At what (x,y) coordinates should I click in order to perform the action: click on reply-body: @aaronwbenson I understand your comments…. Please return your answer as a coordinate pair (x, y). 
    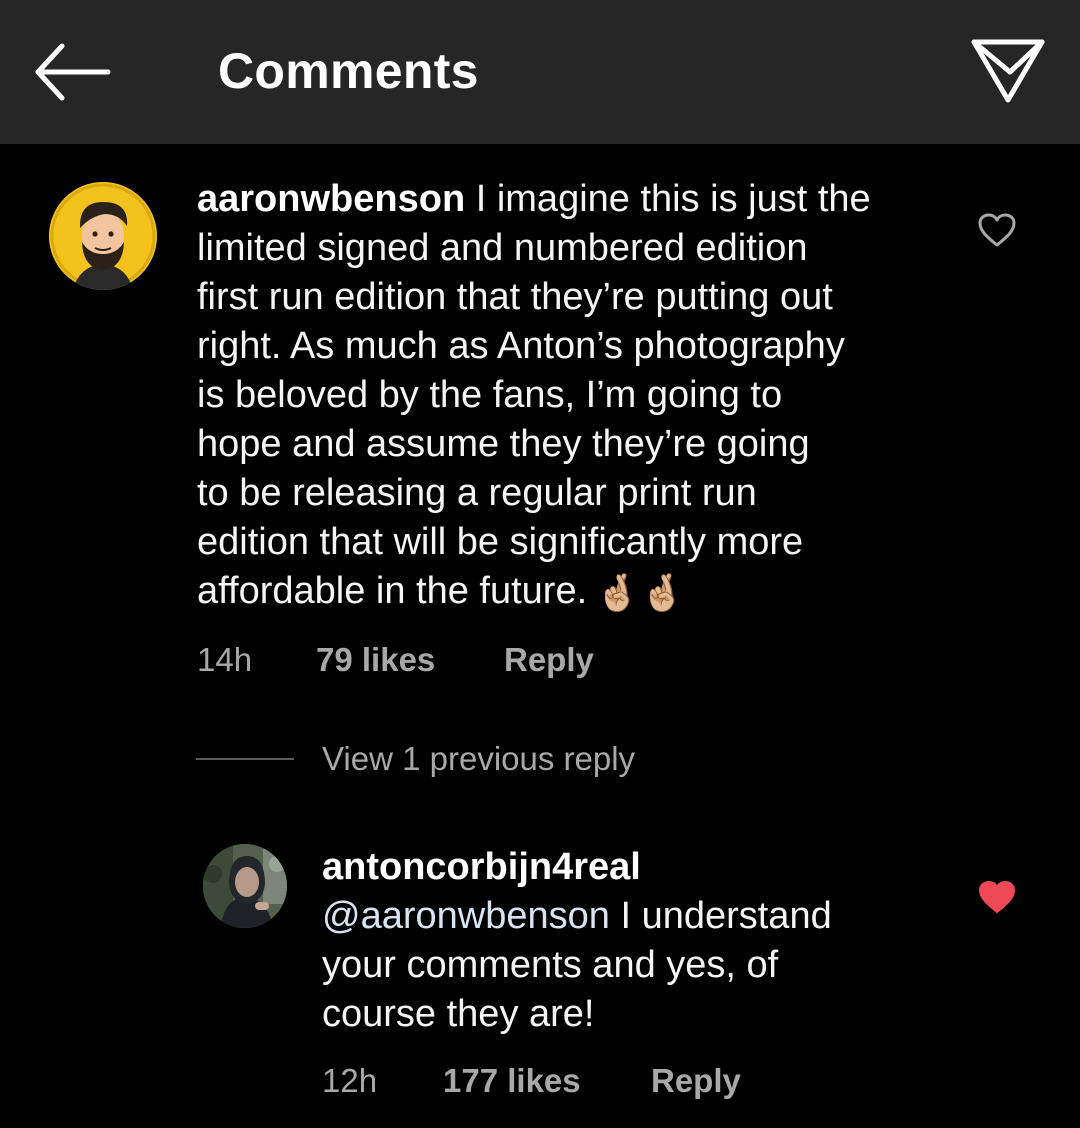
    Looking at the image, I should click on (632, 965).